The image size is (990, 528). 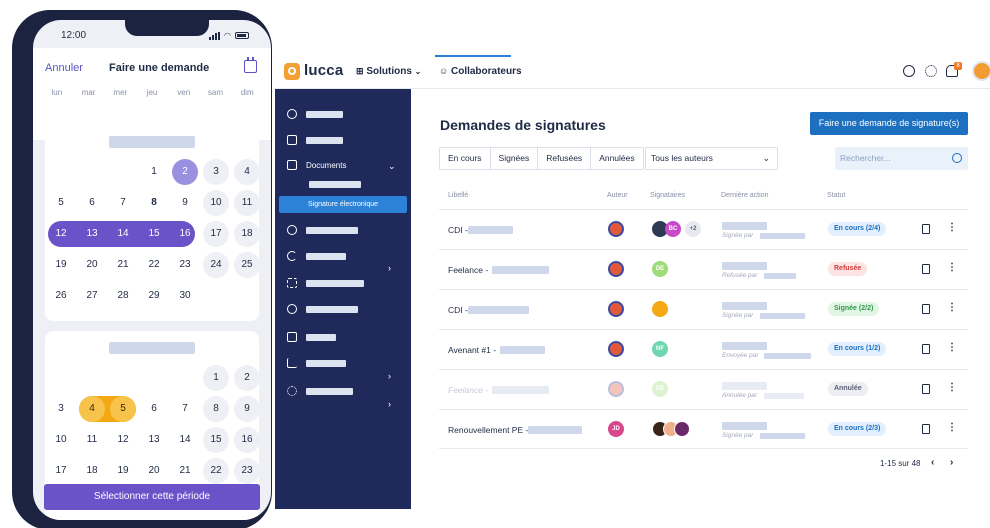 What do you see at coordinates (61, 265) in the screenshot?
I see `calendar-day: 19` at bounding box center [61, 265].